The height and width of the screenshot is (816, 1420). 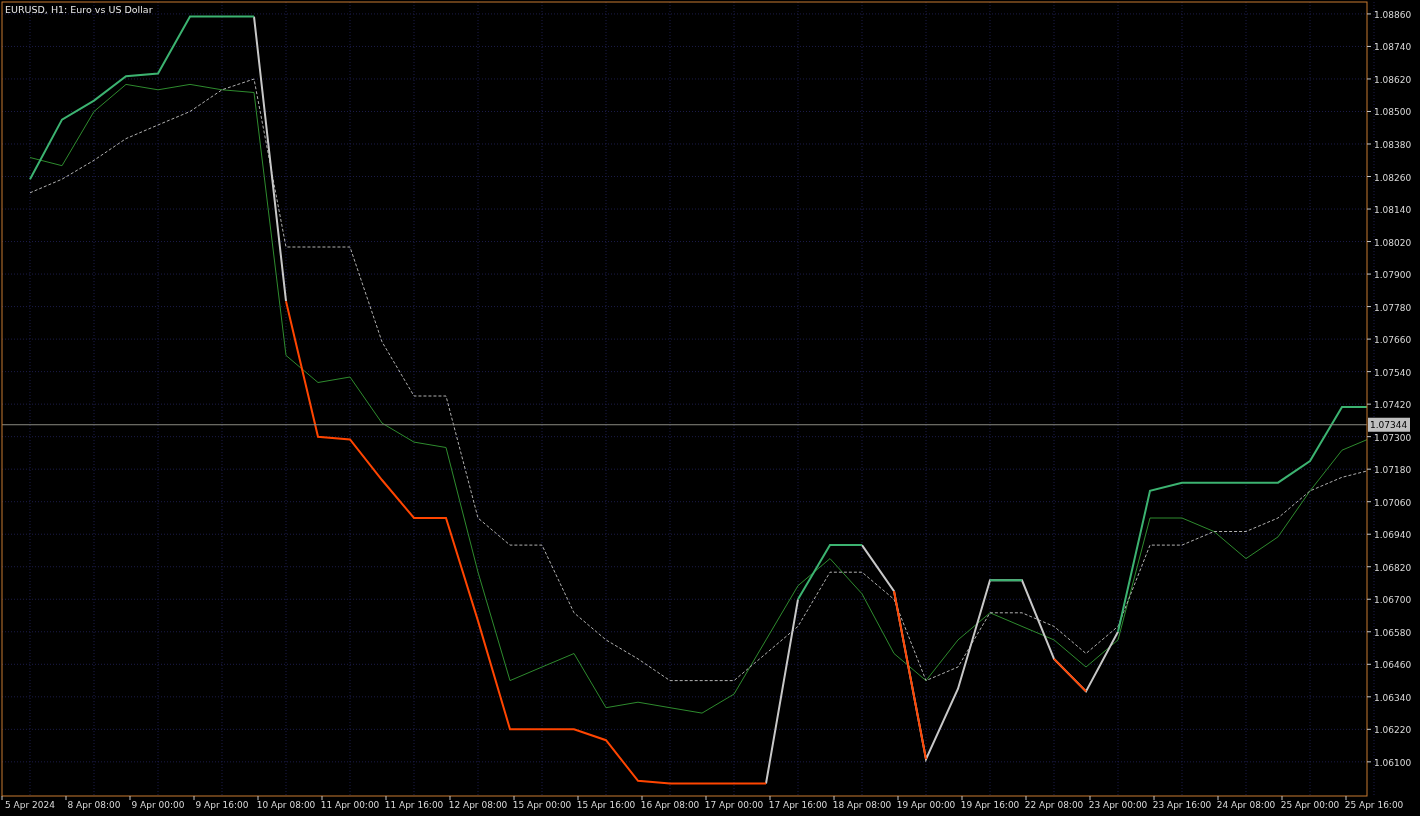 What do you see at coordinates (1393, 210) in the screenshot?
I see `price-axis-label: 1.08140` at bounding box center [1393, 210].